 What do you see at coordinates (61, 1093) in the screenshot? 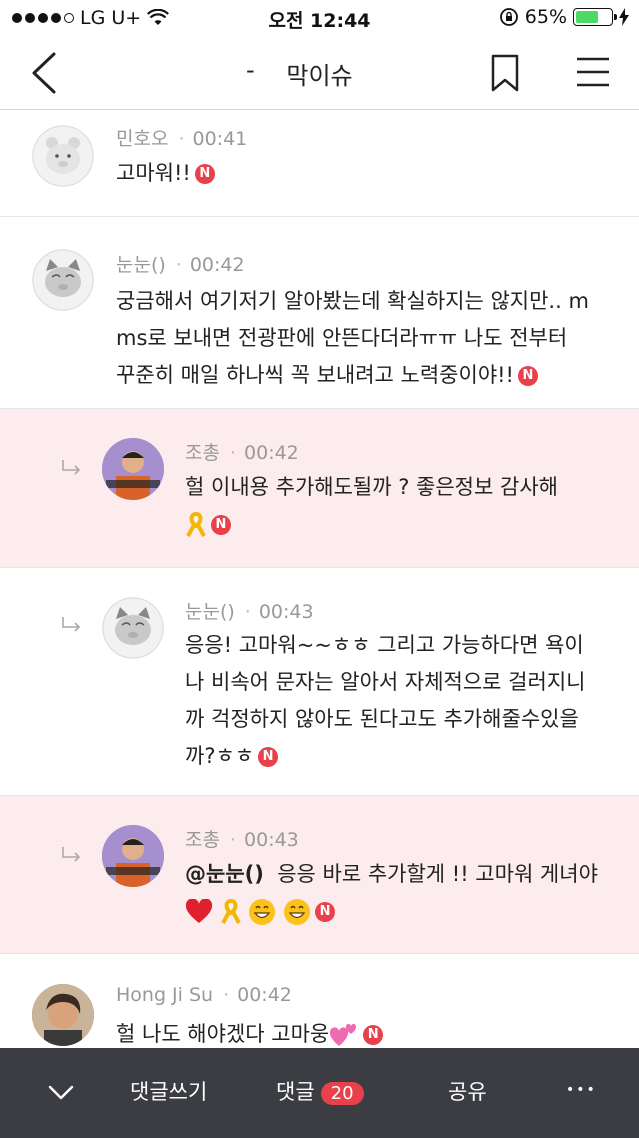
I see `chevron-down-icon` at bounding box center [61, 1093].